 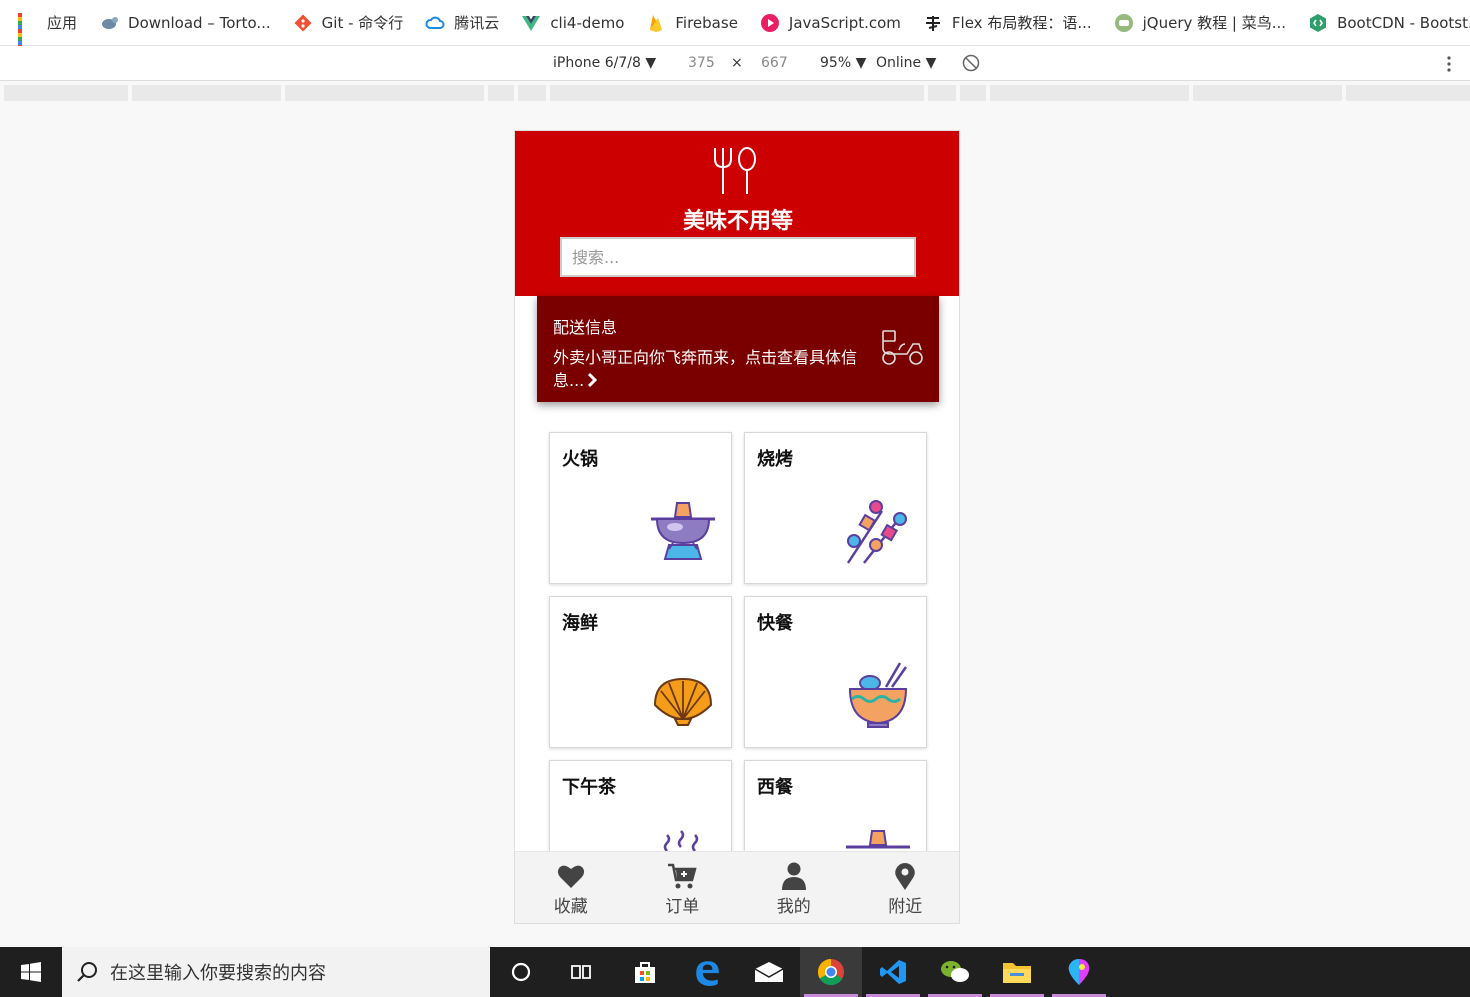 I want to click on chrome-icon, so click(x=830, y=972).